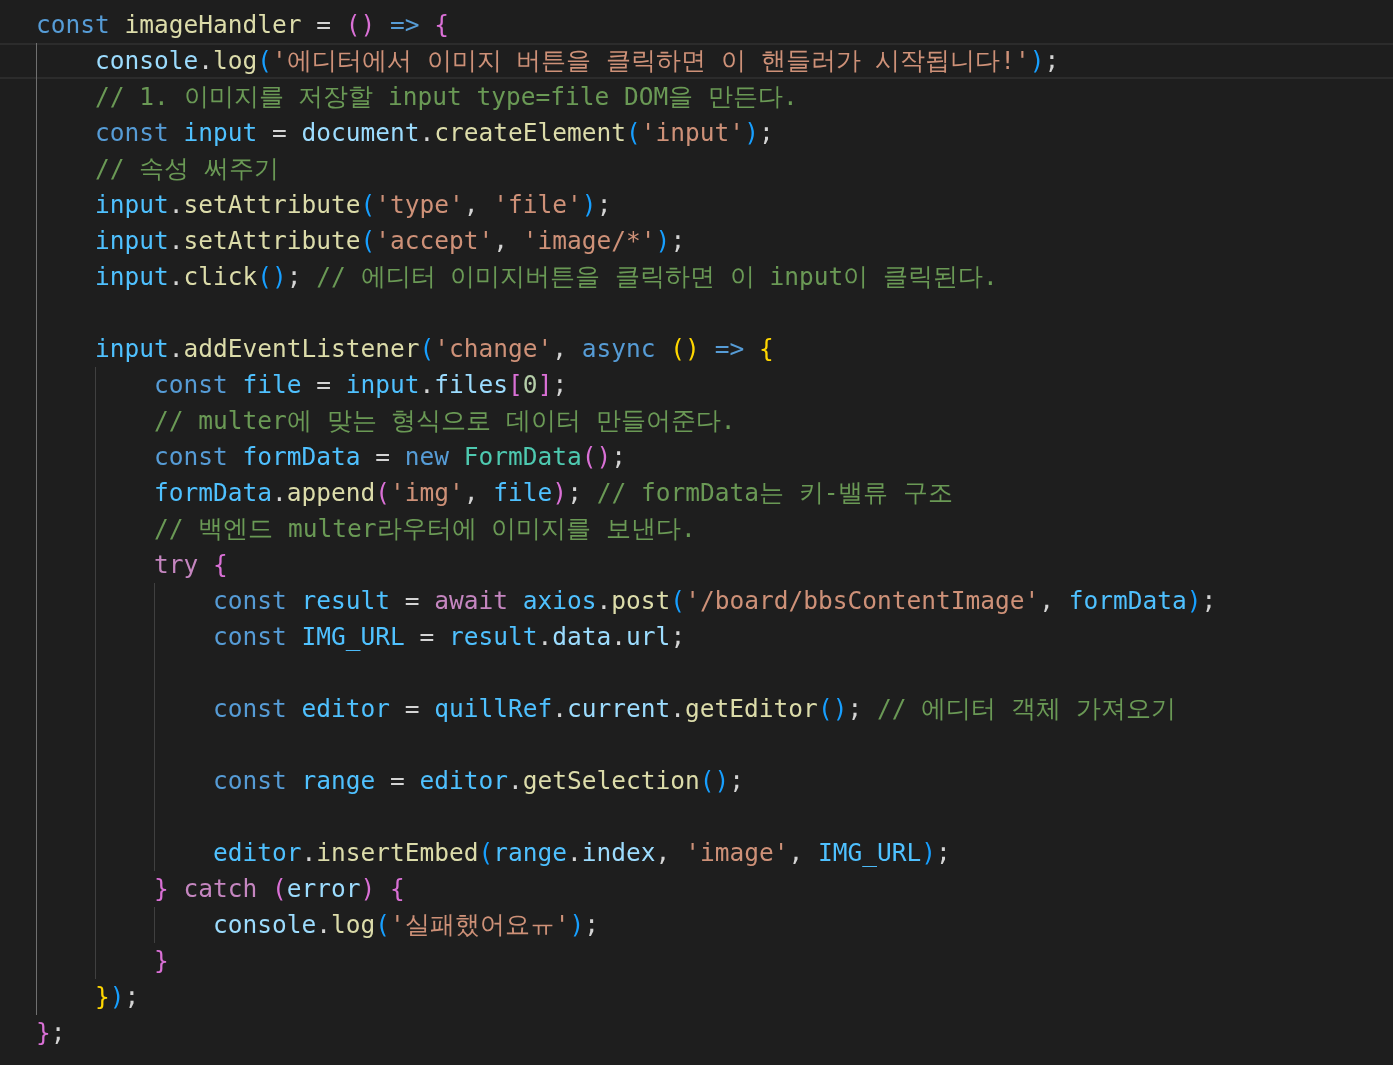 This screenshot has width=1393, height=1065. What do you see at coordinates (425, 529) in the screenshot?
I see `code-line: // 백엔드 multer라우터에 이미지를 보낸다.` at bounding box center [425, 529].